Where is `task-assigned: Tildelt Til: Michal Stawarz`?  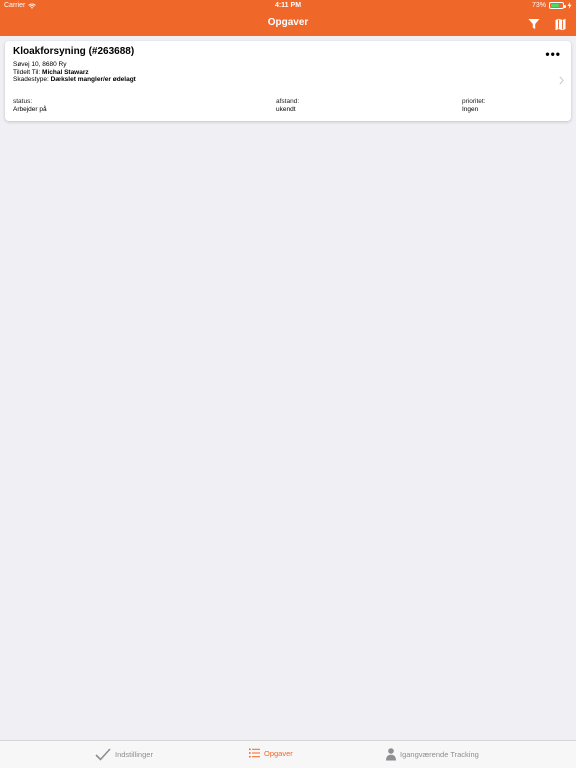 task-assigned: Tildelt Til: Michal Stawarz is located at coordinates (51, 72).